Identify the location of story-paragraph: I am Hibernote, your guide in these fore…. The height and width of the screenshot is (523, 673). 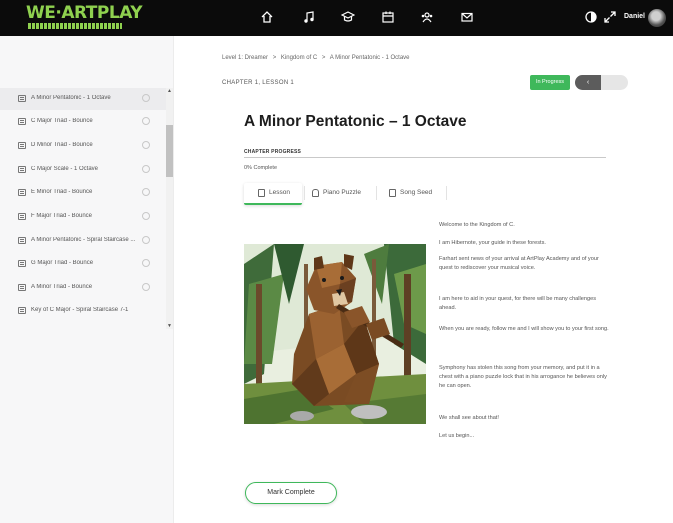
(492, 243).